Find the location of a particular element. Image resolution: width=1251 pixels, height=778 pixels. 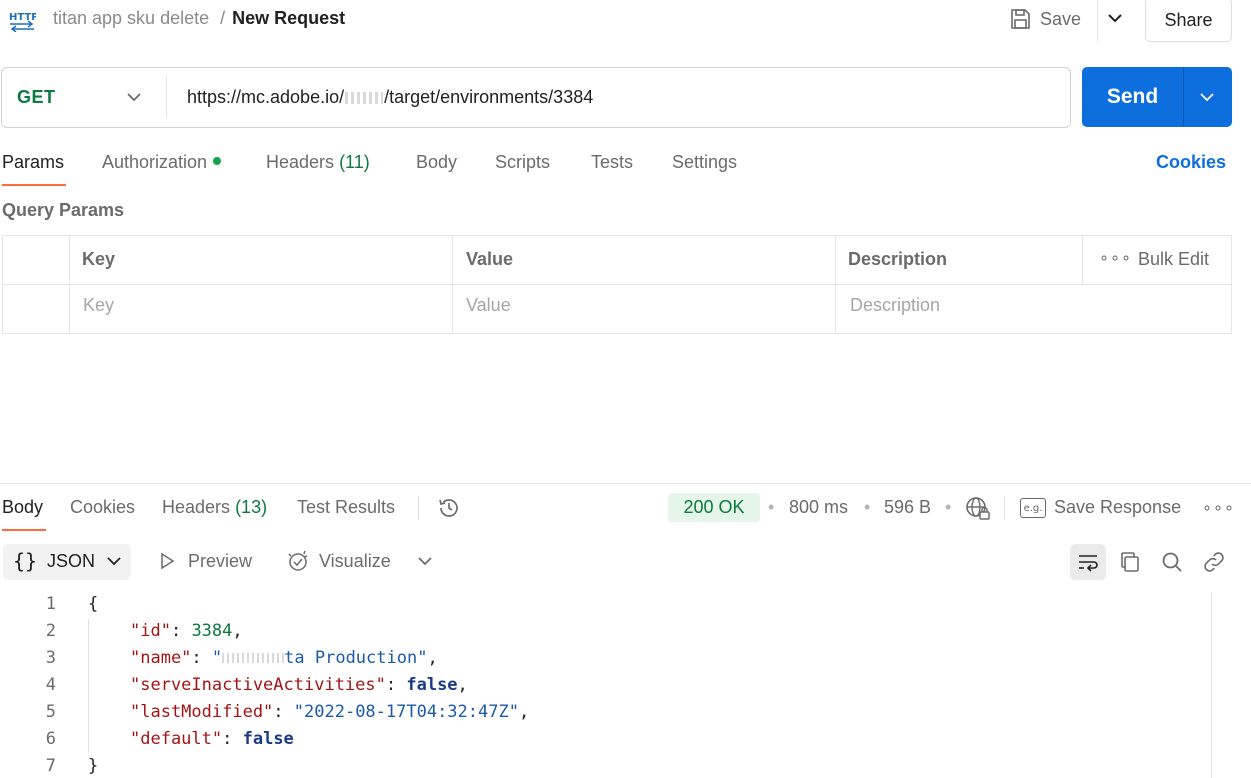

url-suffix: /target/environments/3384 is located at coordinates (489, 97).